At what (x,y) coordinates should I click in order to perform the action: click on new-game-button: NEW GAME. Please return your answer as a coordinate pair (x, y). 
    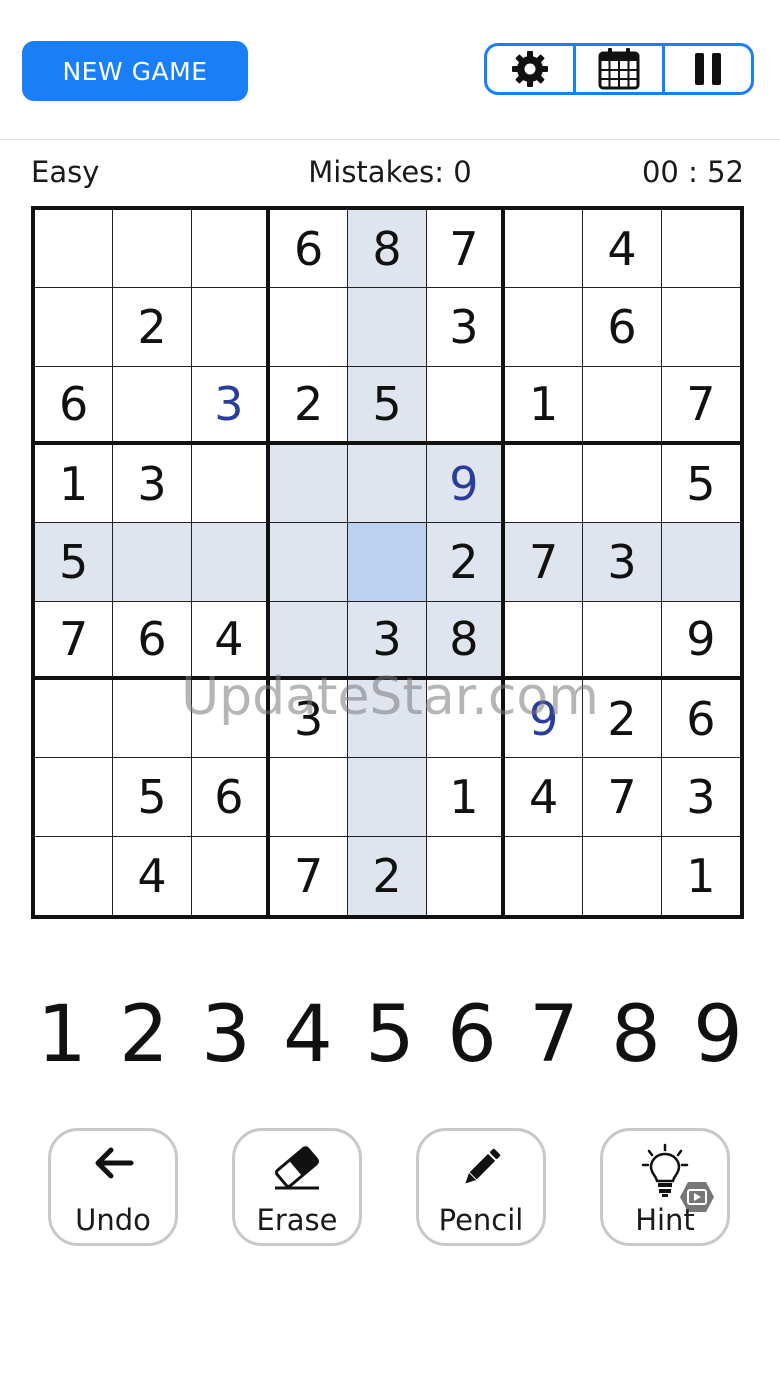
    Looking at the image, I should click on (135, 71).